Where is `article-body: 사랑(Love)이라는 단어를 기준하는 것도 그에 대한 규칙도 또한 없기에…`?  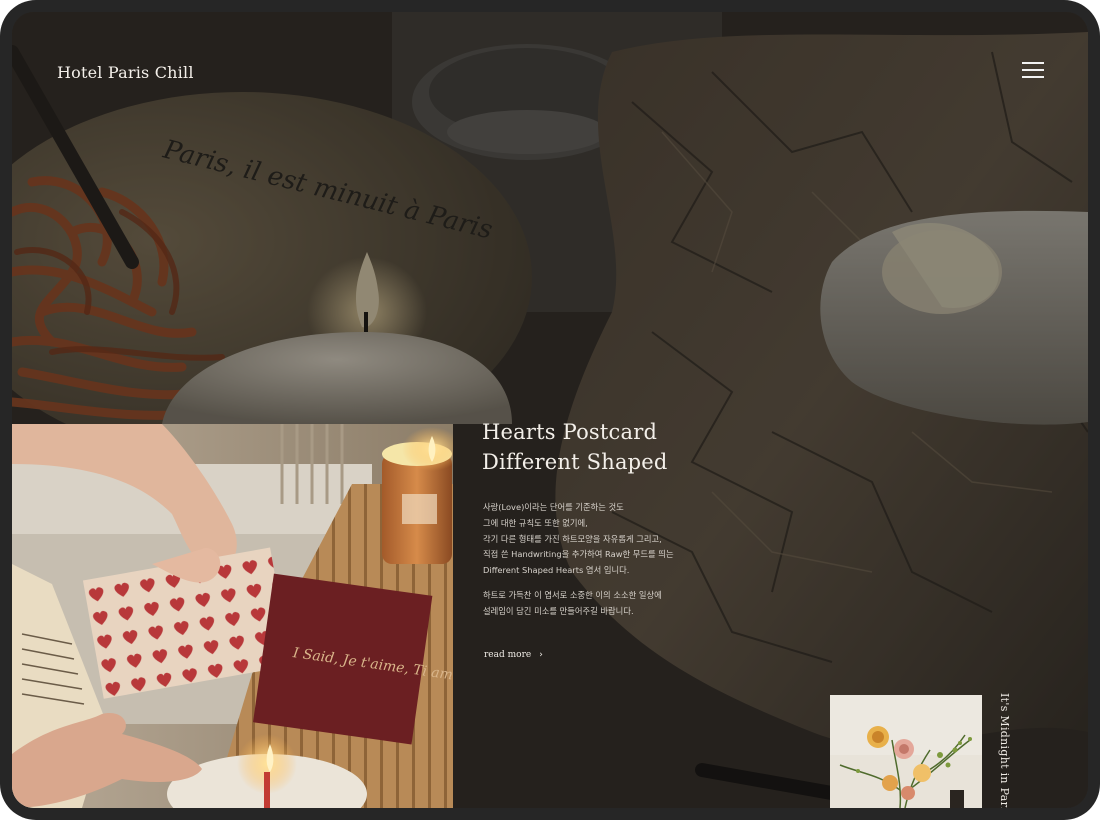
article-body: 사랑(Love)이라는 단어를 기준하는 것도 그에 대한 규칙도 또한 없기에… is located at coordinates (633, 564).